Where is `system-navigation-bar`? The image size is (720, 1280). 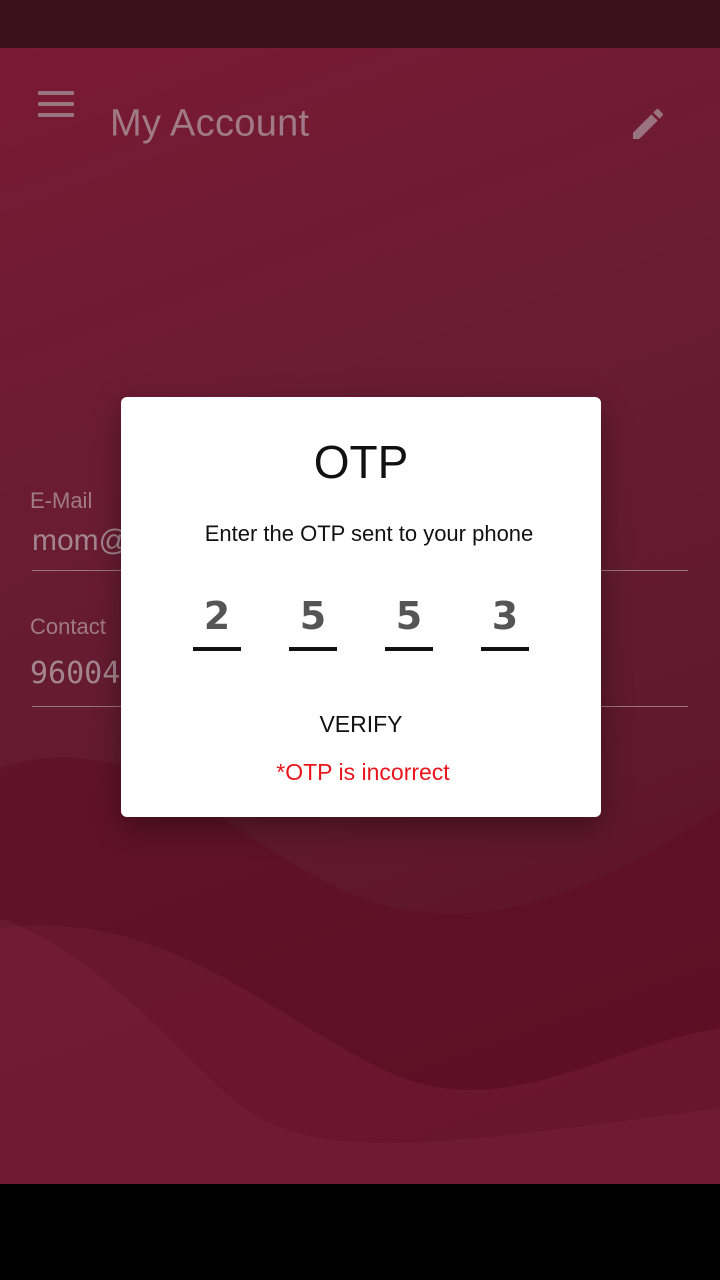
system-navigation-bar is located at coordinates (360, 1232).